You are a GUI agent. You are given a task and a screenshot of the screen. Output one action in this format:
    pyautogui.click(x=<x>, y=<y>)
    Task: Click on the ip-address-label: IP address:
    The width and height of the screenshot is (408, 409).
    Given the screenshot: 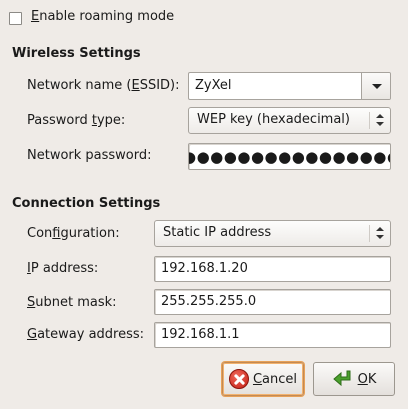 What is the action you would take?
    pyautogui.click(x=63, y=268)
    